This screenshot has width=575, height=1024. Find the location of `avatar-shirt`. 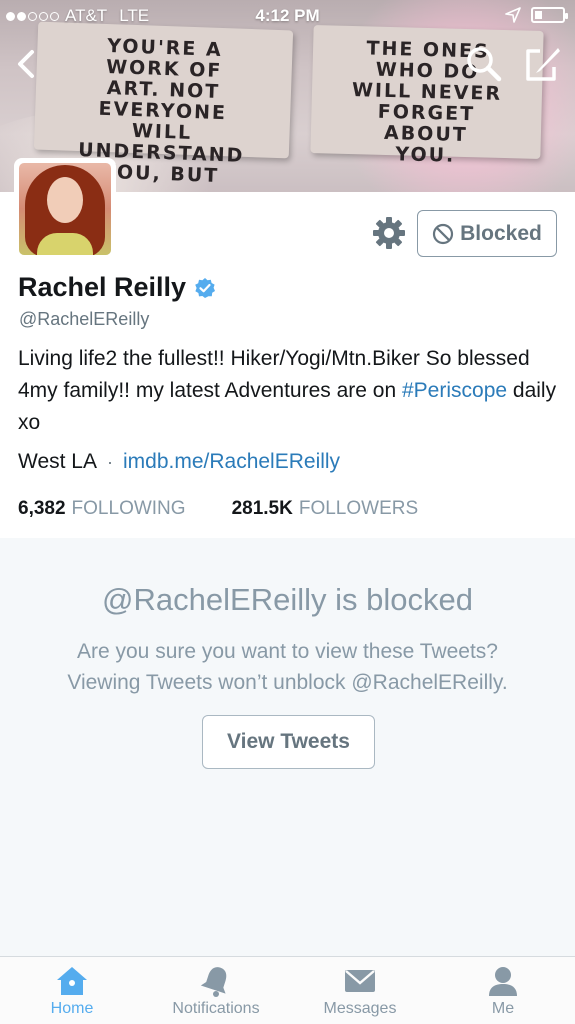

avatar-shirt is located at coordinates (65, 244).